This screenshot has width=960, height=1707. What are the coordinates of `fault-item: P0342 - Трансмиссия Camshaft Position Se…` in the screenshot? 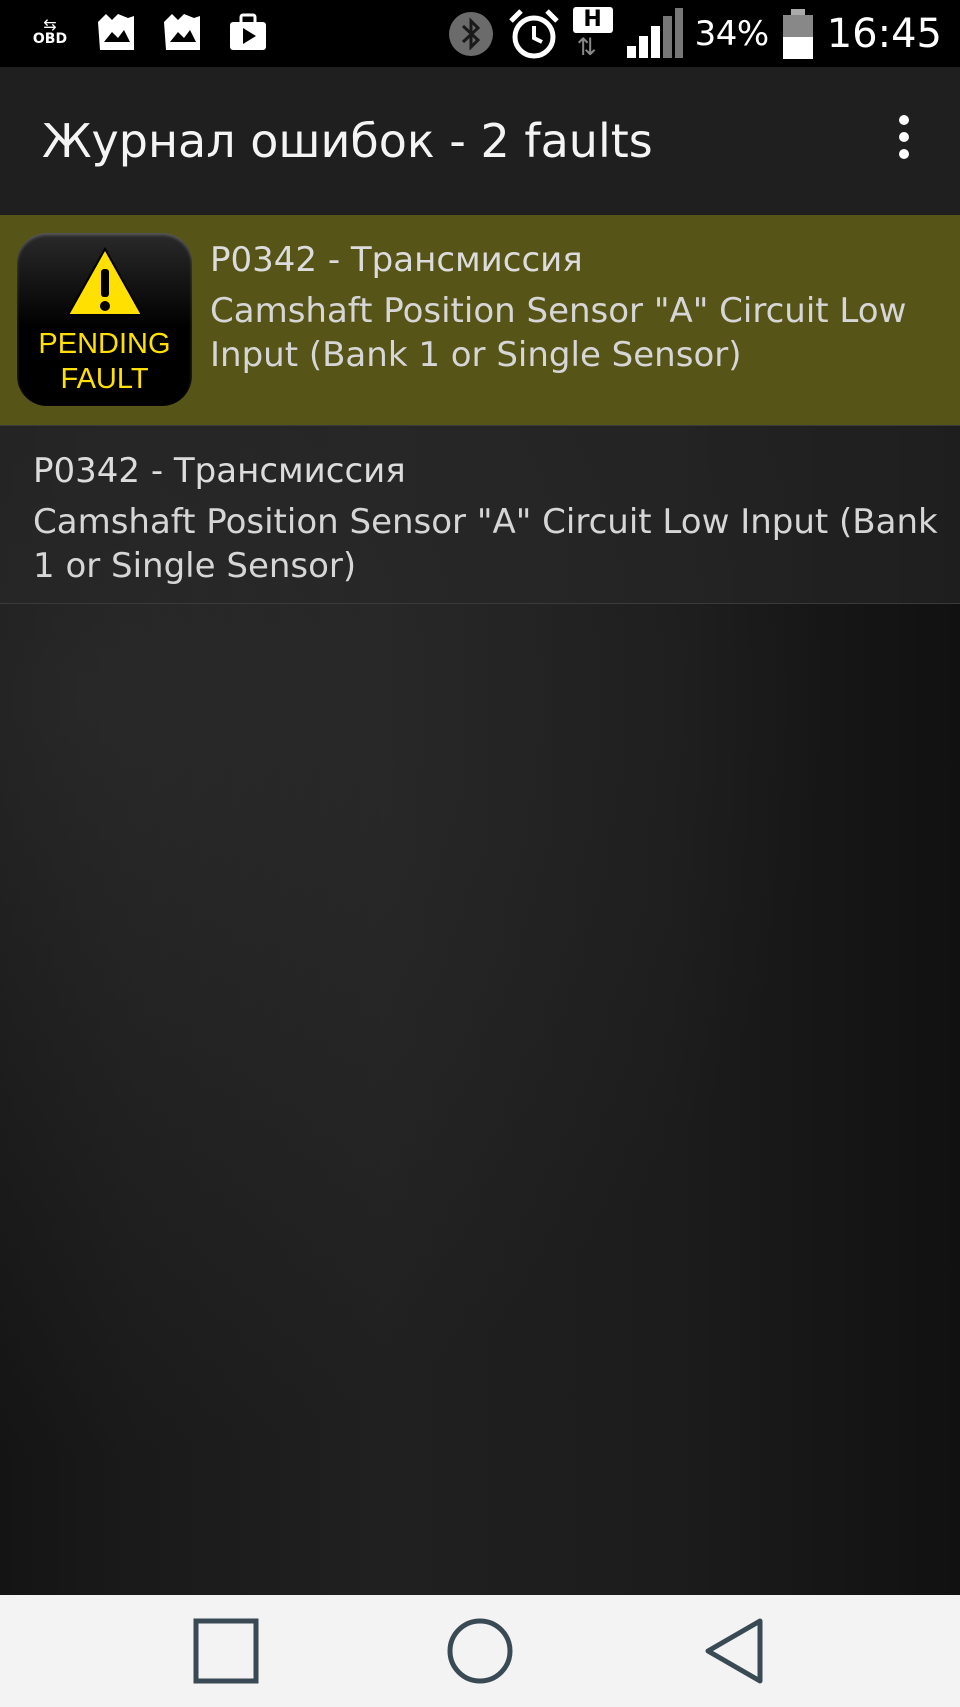 It's located at (480, 515).